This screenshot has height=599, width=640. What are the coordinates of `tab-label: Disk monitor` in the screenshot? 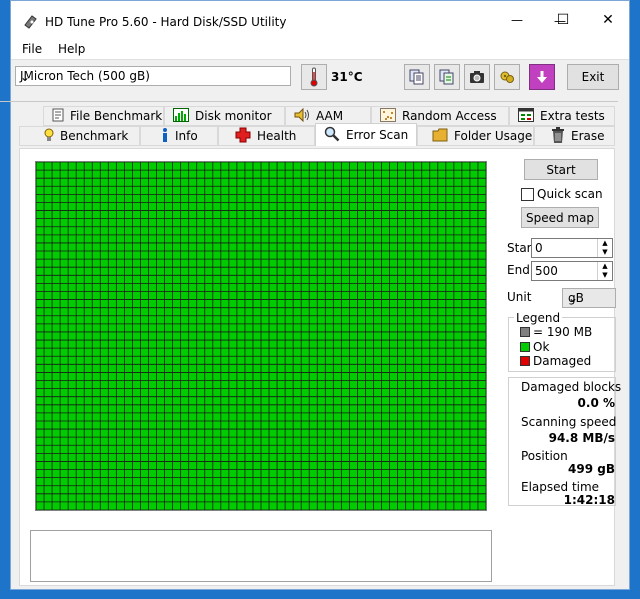 It's located at (233, 116).